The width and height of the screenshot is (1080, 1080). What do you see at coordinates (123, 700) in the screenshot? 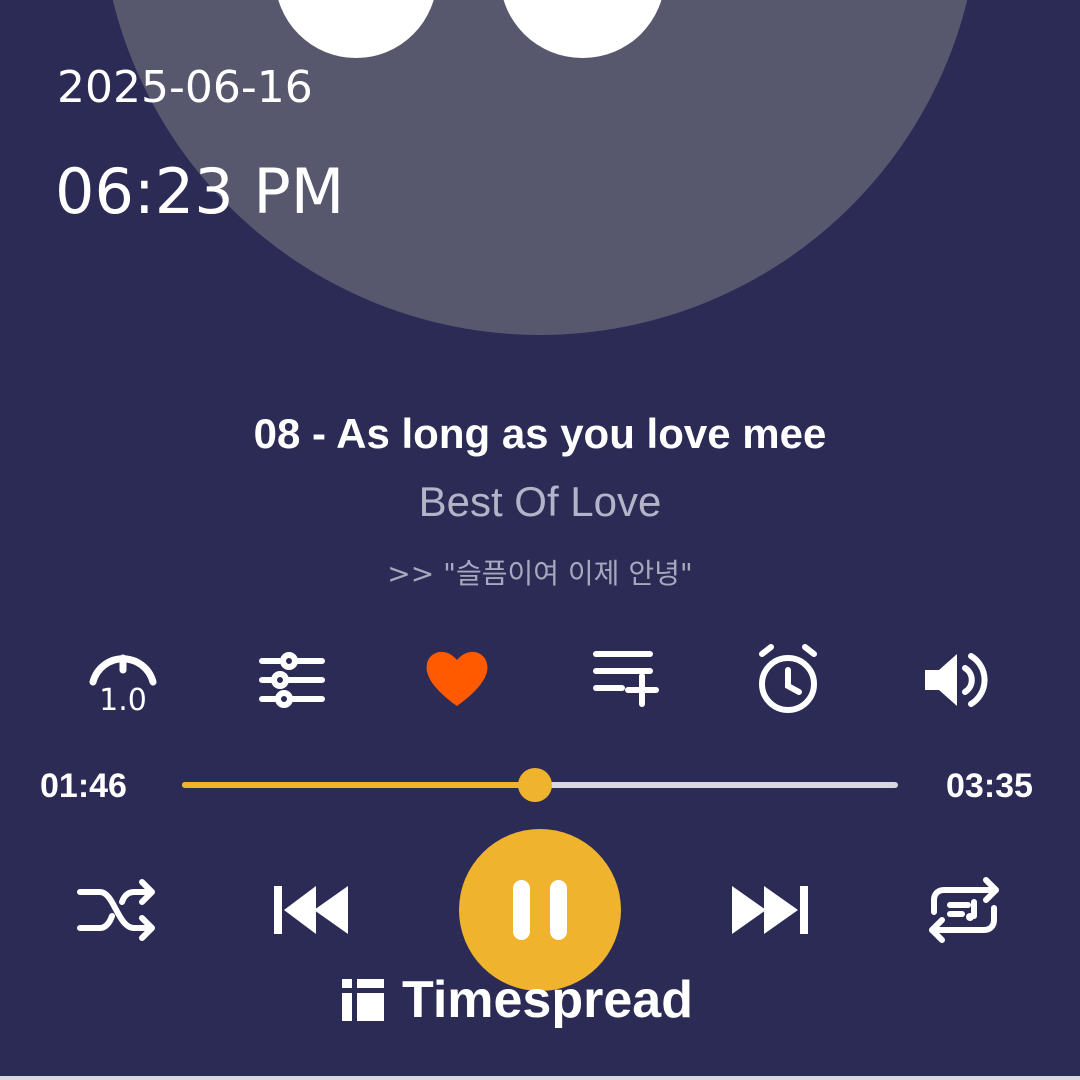
I see `speed-value: 1.0` at bounding box center [123, 700].